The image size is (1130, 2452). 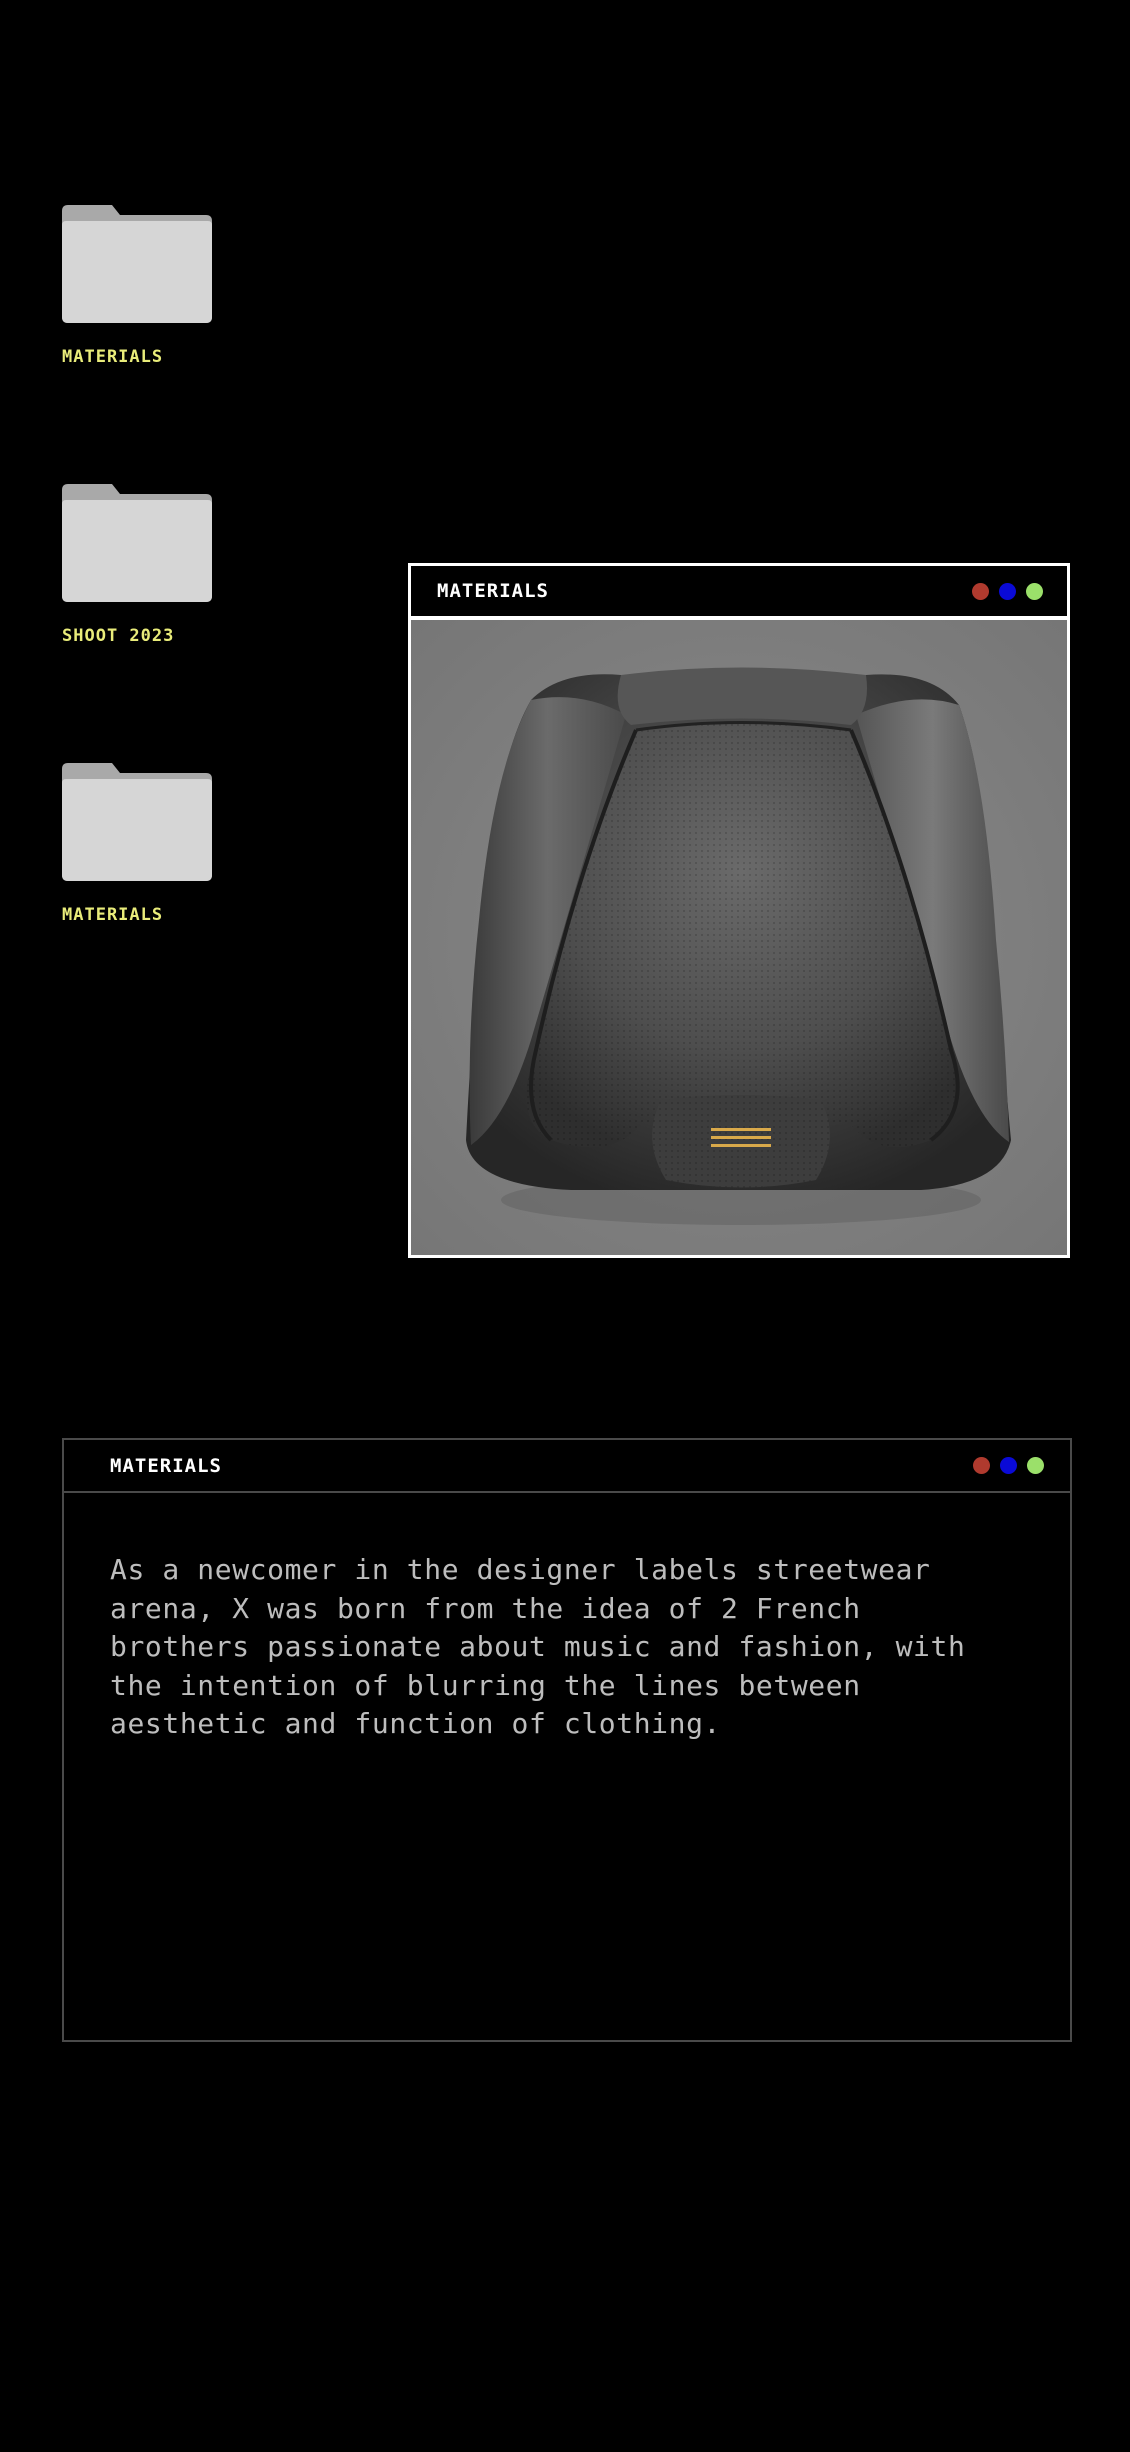 I want to click on folder-shoot-2023: SHOOT 2023, so click(x=137, y=565).